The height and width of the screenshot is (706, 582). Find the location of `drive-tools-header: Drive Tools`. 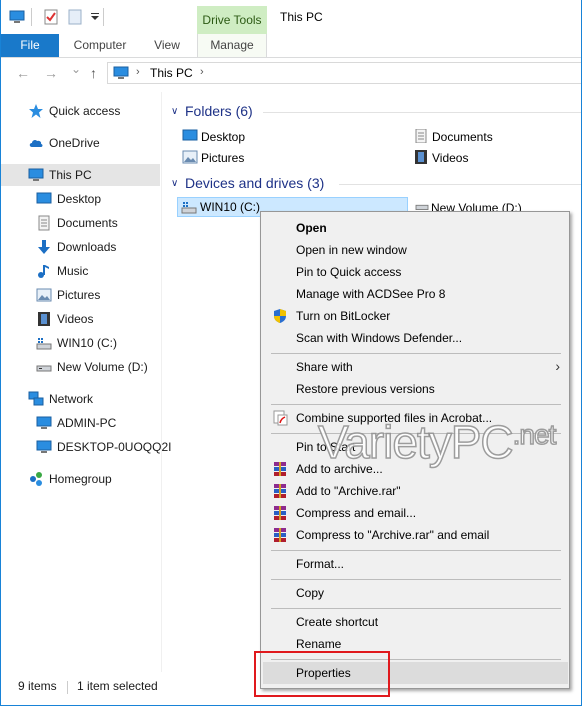

drive-tools-header: Drive Tools is located at coordinates (232, 20).